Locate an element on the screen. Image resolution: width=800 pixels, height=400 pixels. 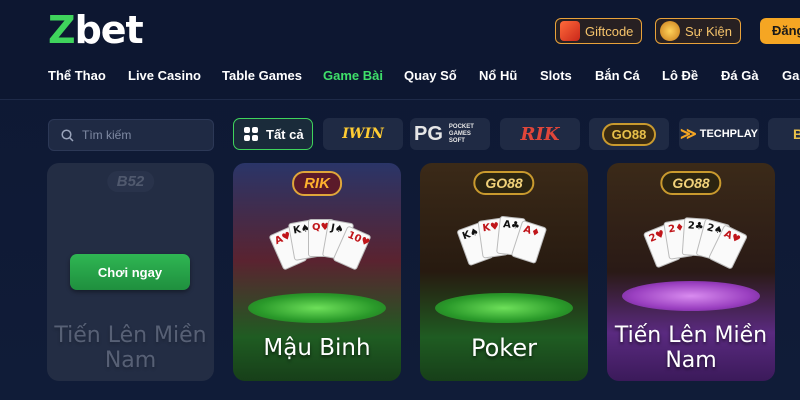
nav-the-thao: Thể Thao is located at coordinates (77, 75).